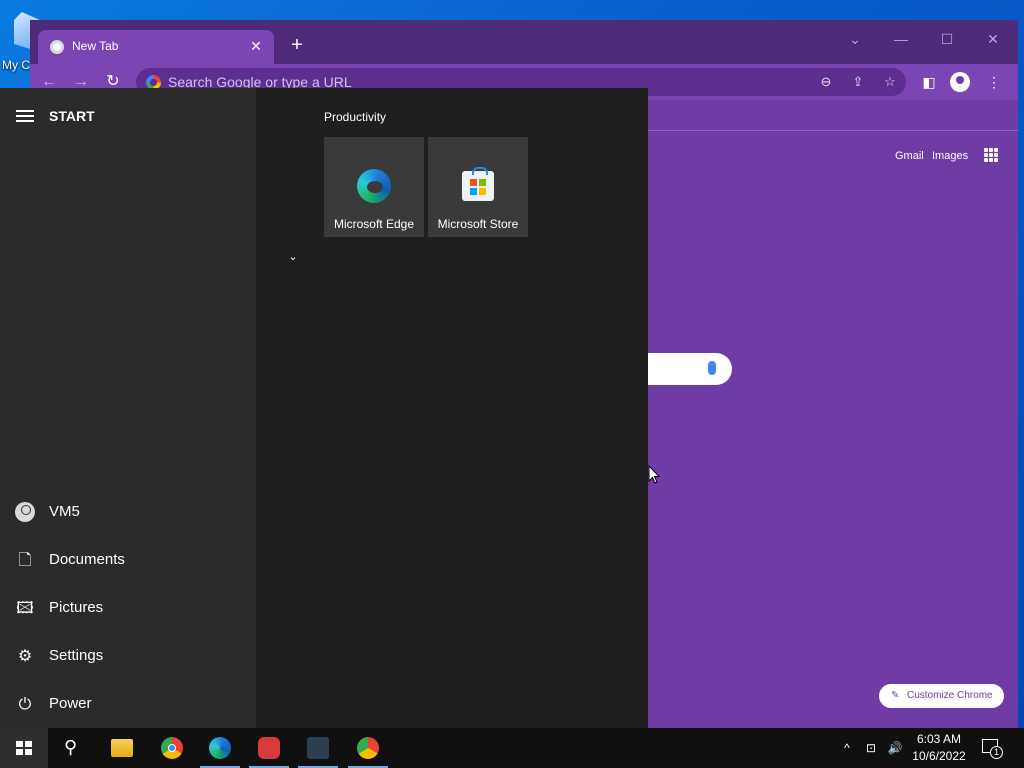 The width and height of the screenshot is (1024, 768). What do you see at coordinates (960, 82) in the screenshot?
I see `profile-avatar-icon` at bounding box center [960, 82].